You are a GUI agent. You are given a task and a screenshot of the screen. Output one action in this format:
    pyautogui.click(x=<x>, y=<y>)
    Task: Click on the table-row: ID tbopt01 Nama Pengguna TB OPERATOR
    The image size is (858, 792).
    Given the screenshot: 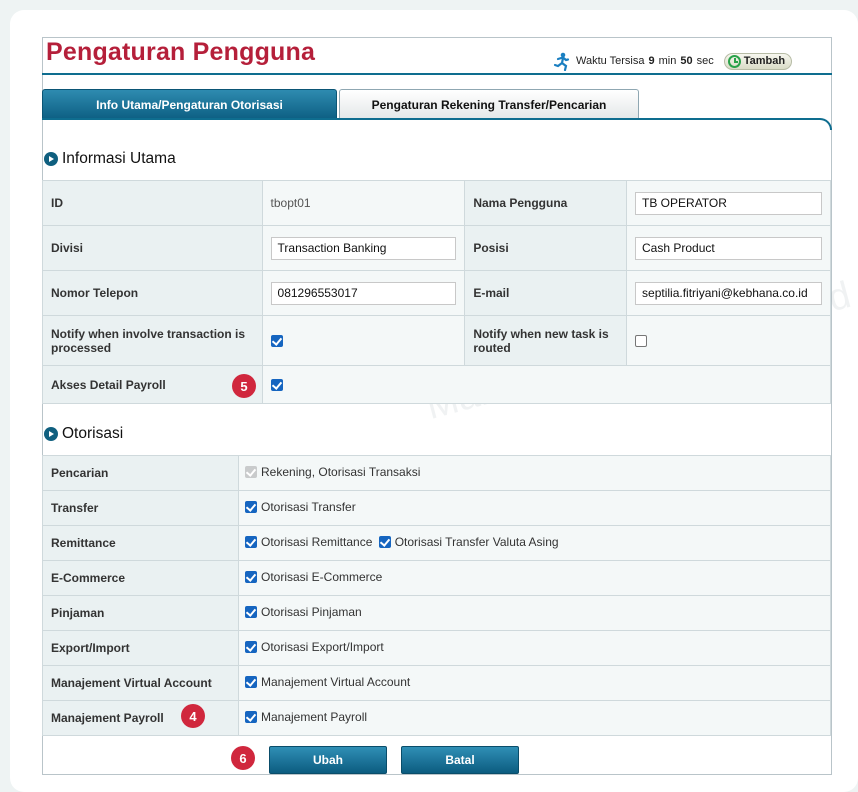 What is the action you would take?
    pyautogui.click(x=436, y=203)
    